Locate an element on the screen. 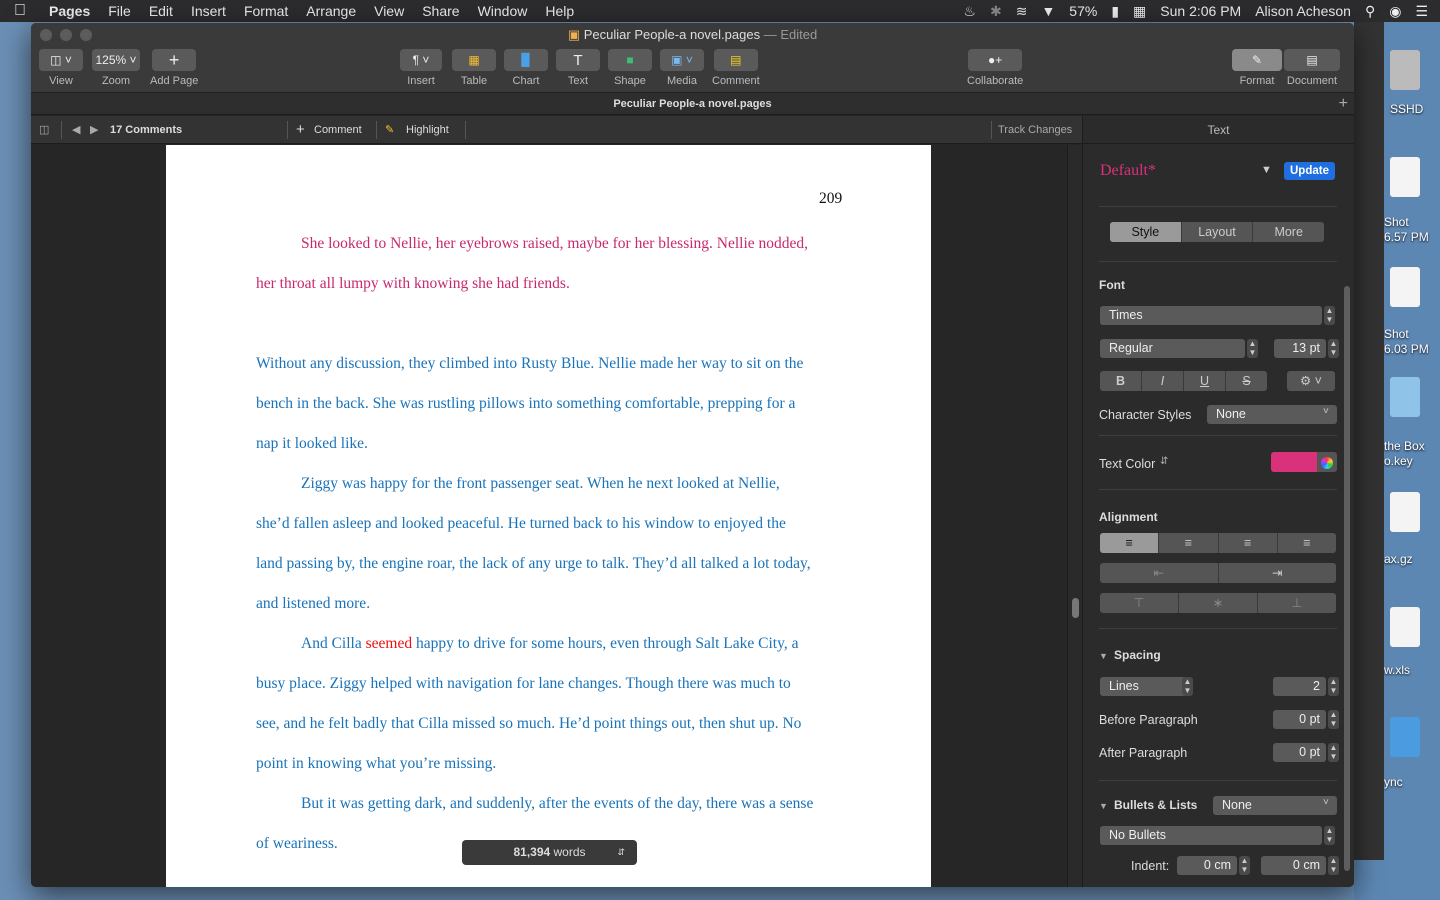 The image size is (1440, 900). format-tool: ✎ Format is located at coordinates (1257, 68).